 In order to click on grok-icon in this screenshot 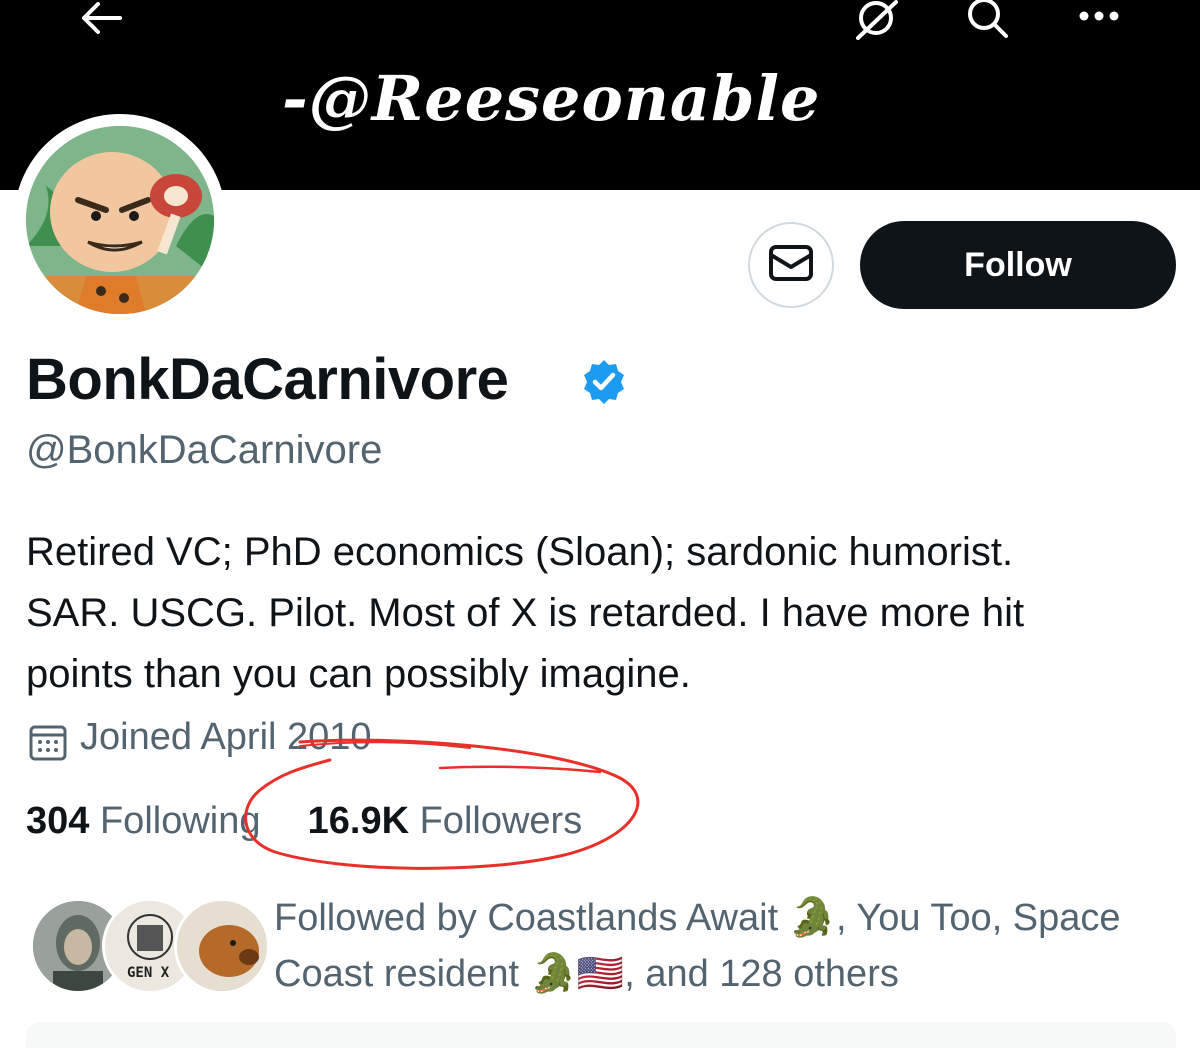, I will do `click(877, 20)`.